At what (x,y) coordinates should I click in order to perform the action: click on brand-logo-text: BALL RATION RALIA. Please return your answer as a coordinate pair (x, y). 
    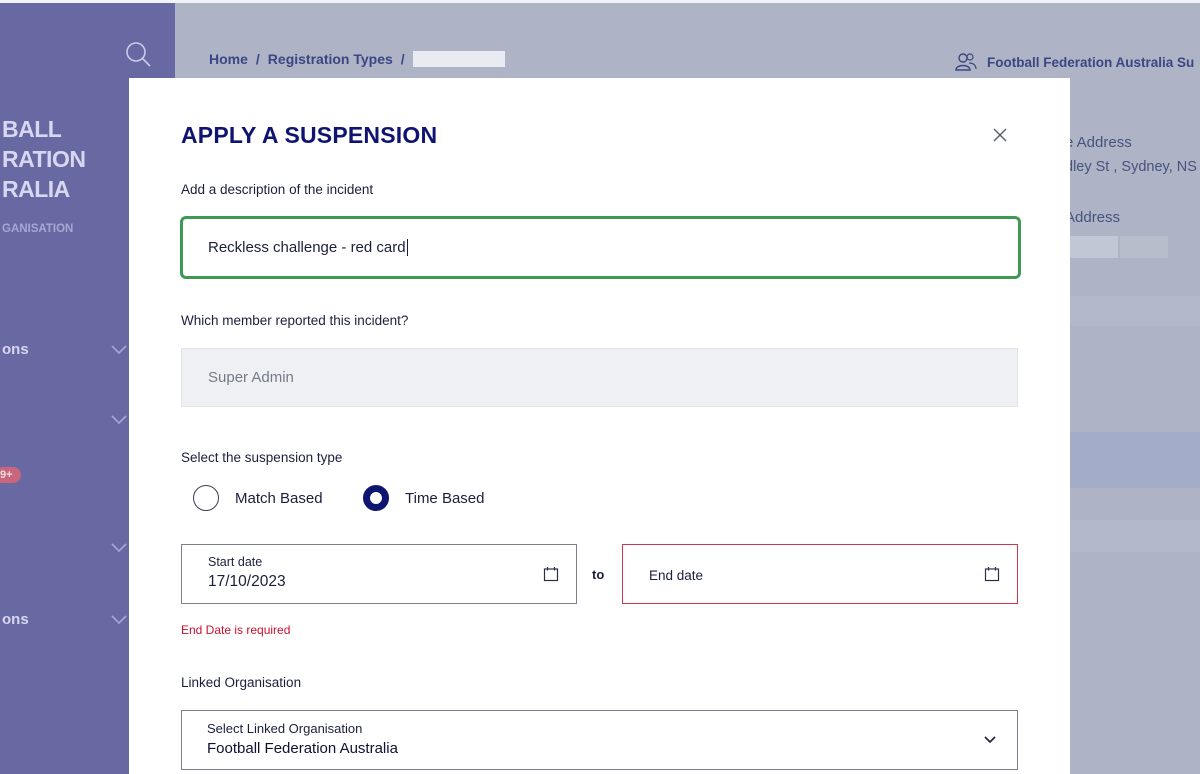
    Looking at the image, I should click on (44, 159).